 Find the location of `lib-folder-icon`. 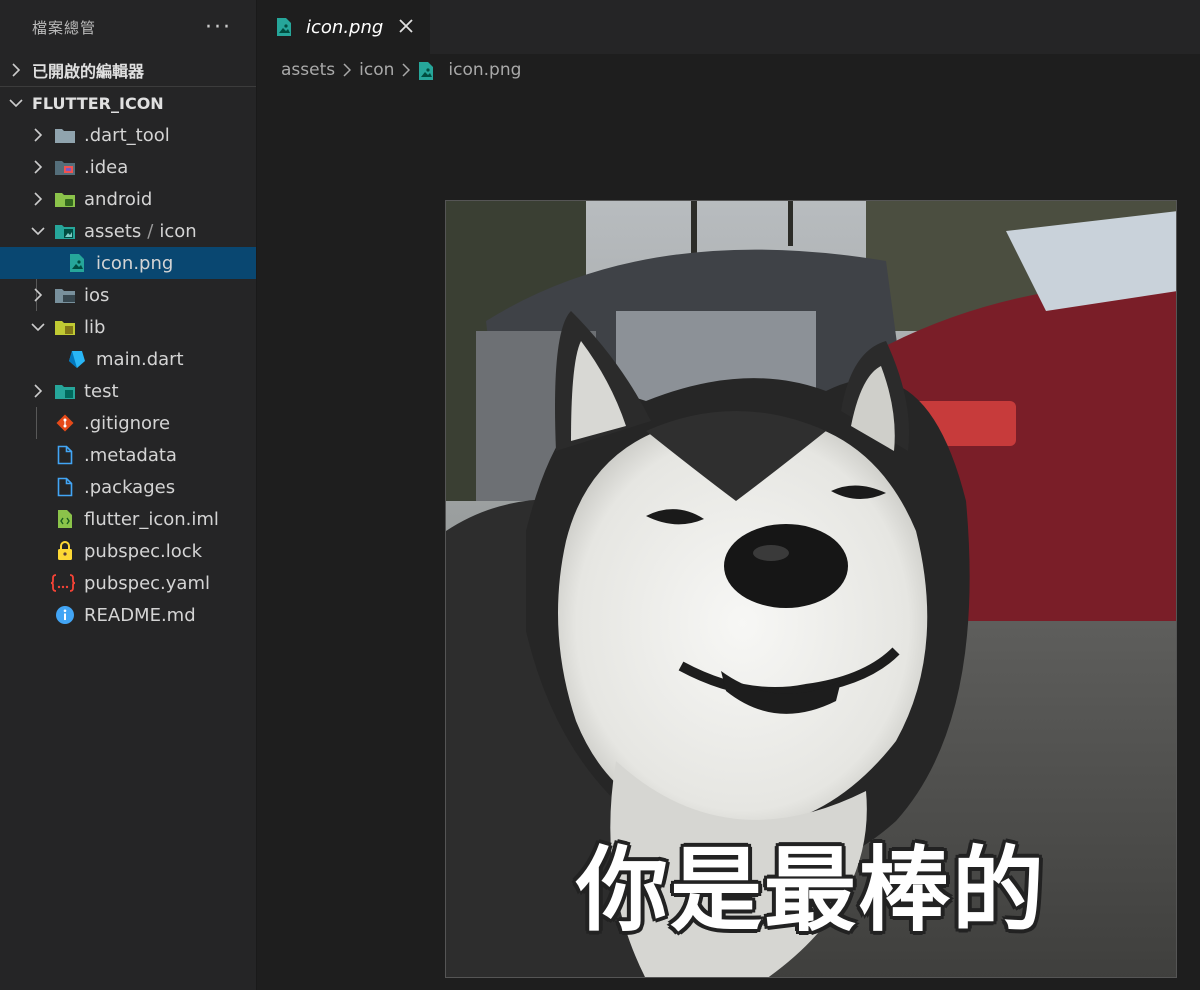

lib-folder-icon is located at coordinates (65, 327).